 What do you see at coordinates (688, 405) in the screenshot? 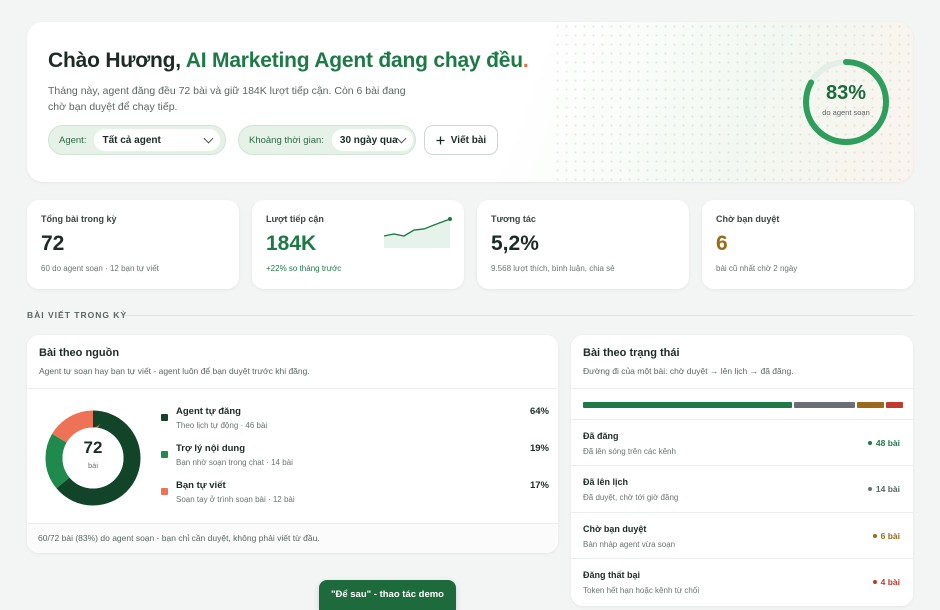
I see `status-bar-published` at bounding box center [688, 405].